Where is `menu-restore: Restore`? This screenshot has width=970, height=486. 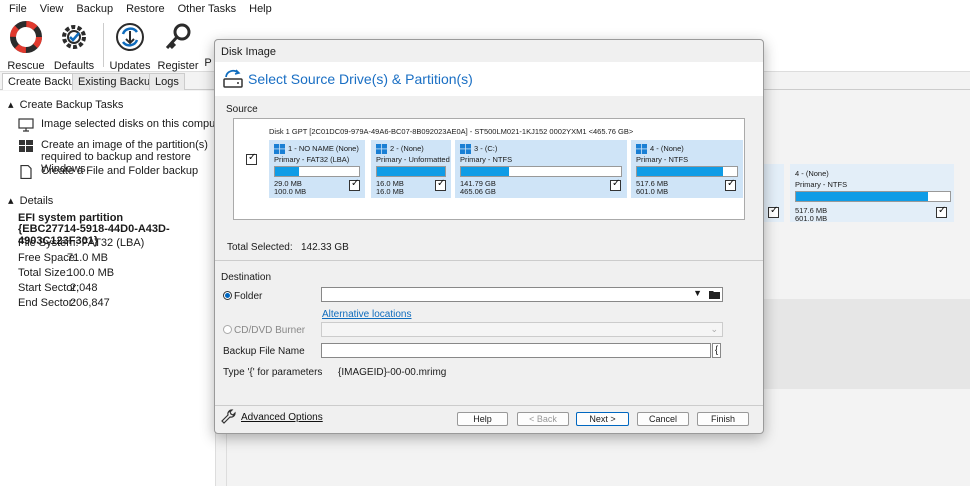
menu-restore: Restore is located at coordinates (145, 9).